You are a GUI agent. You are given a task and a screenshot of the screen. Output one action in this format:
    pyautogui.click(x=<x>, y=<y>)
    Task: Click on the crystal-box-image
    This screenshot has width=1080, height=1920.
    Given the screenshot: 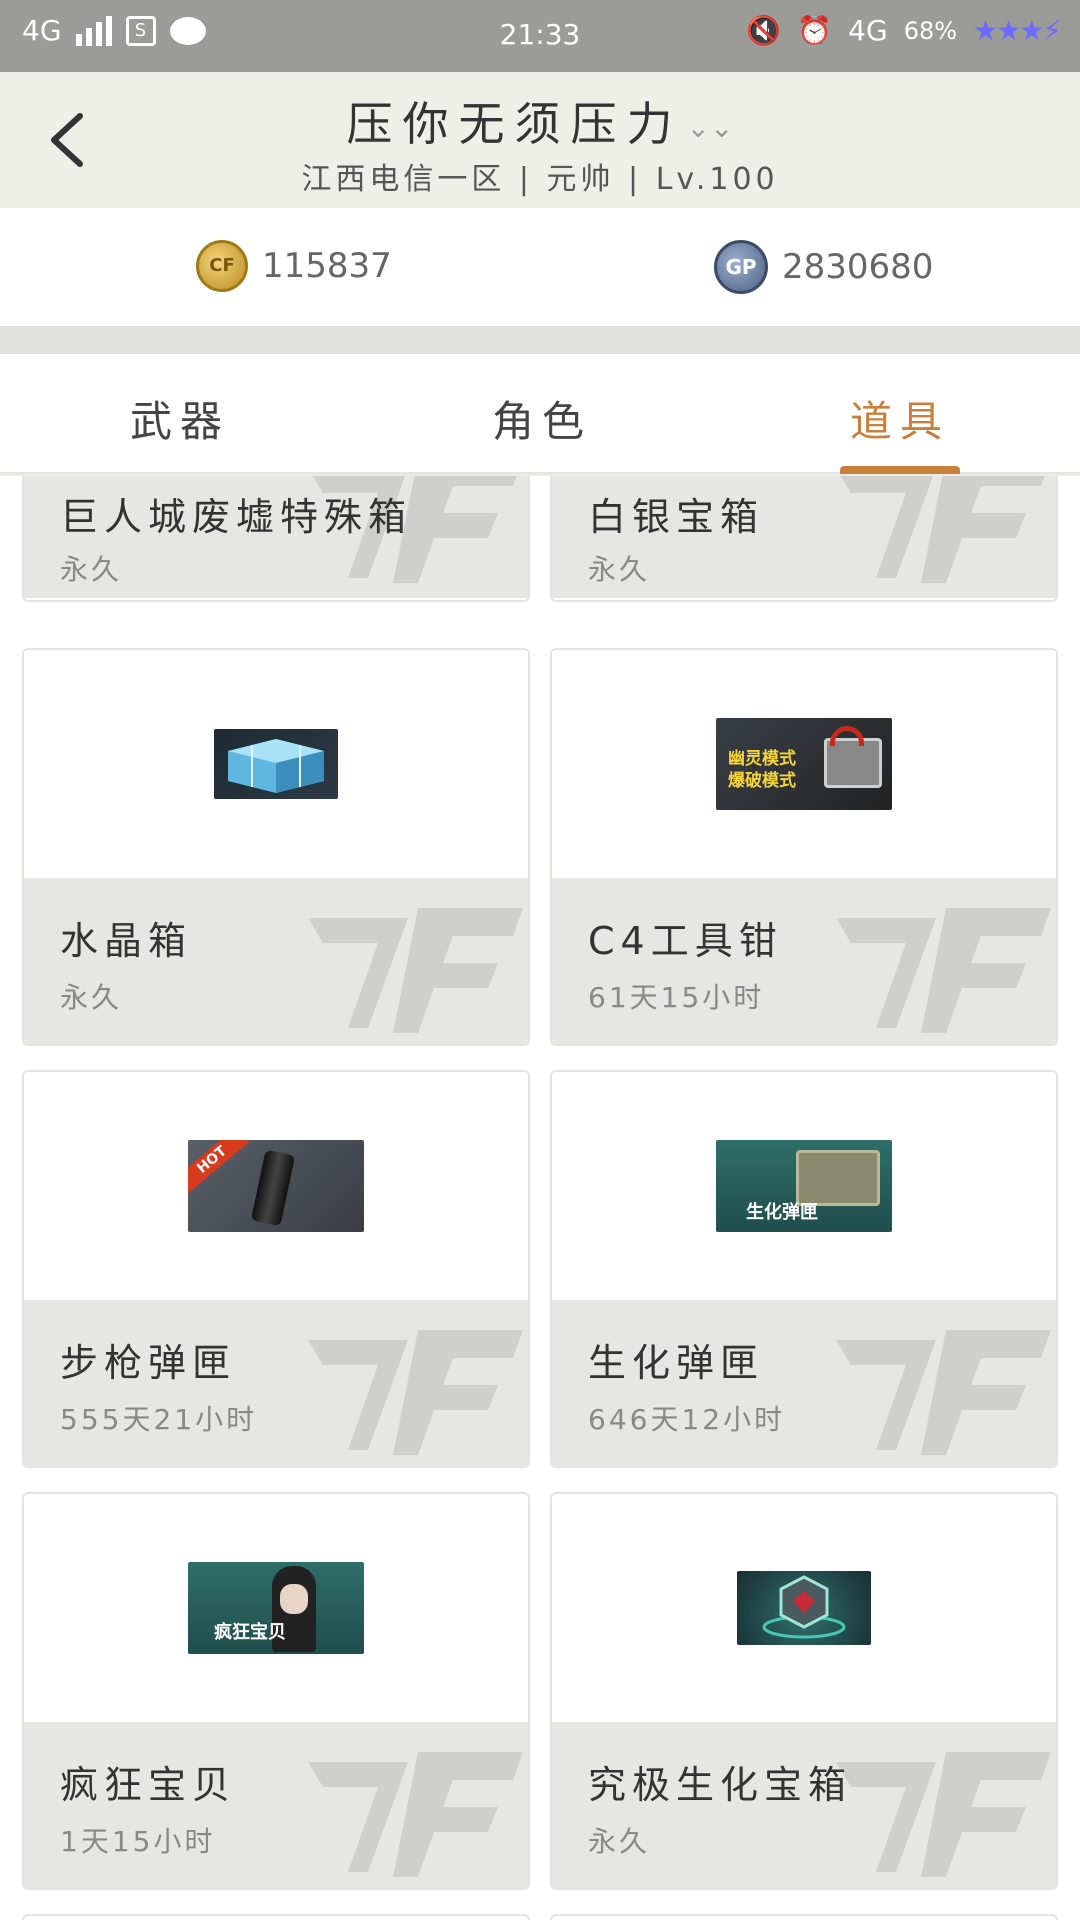 What is the action you would take?
    pyautogui.click(x=276, y=764)
    